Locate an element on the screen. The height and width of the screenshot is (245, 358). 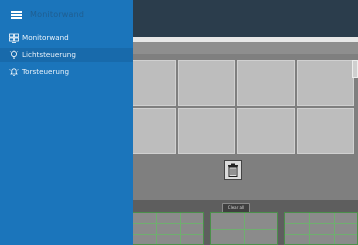
trash-button is located at coordinates (233, 170).